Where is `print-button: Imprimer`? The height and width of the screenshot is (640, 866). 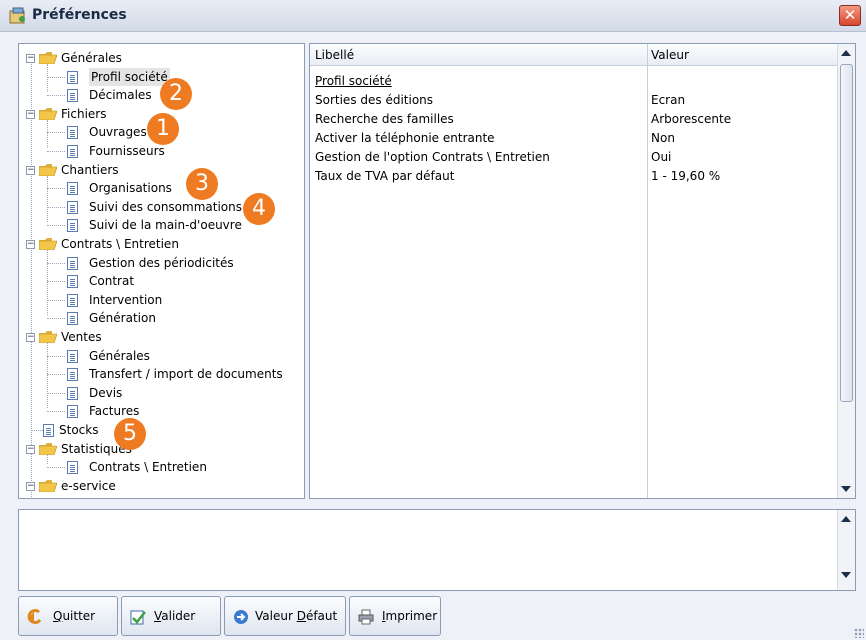
print-button: Imprimer is located at coordinates (395, 616).